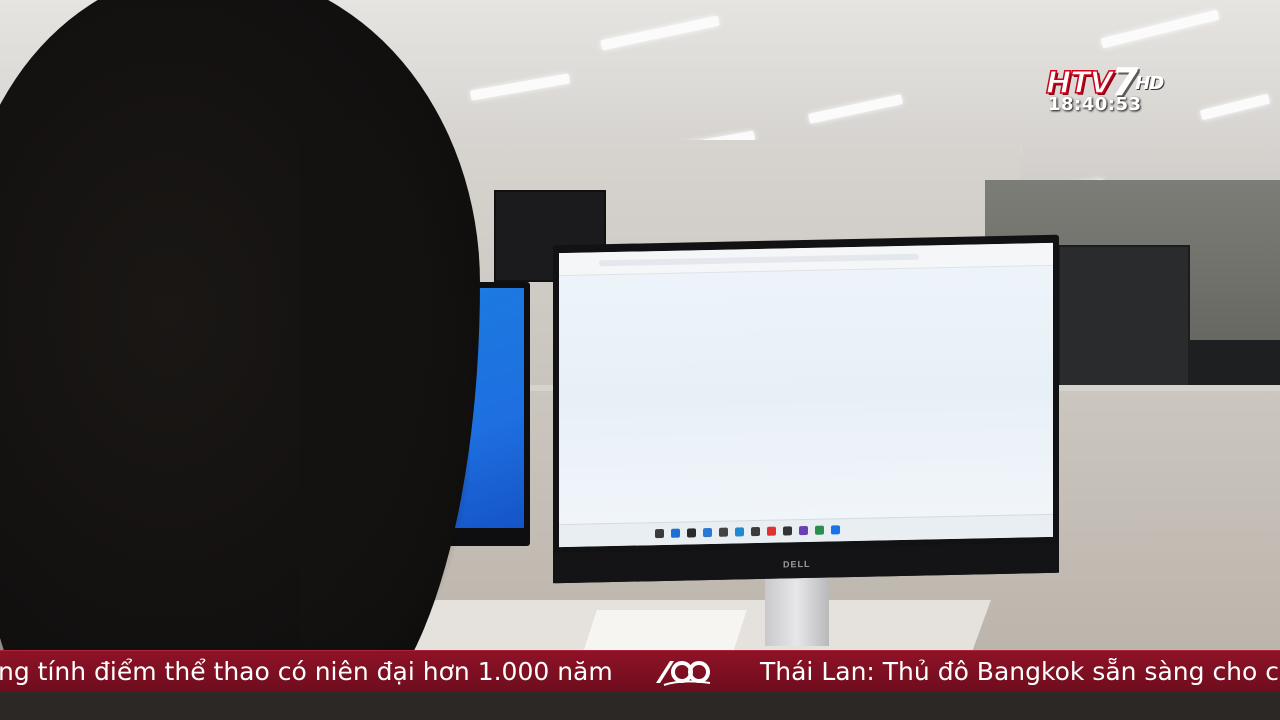  I want to click on paper-sheet, so click(665, 631).